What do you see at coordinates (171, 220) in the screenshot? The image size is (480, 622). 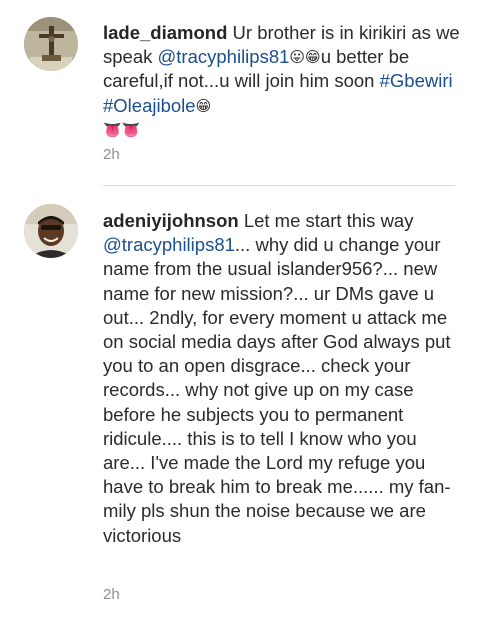 I see `comment-username: adeniyijohnson` at bounding box center [171, 220].